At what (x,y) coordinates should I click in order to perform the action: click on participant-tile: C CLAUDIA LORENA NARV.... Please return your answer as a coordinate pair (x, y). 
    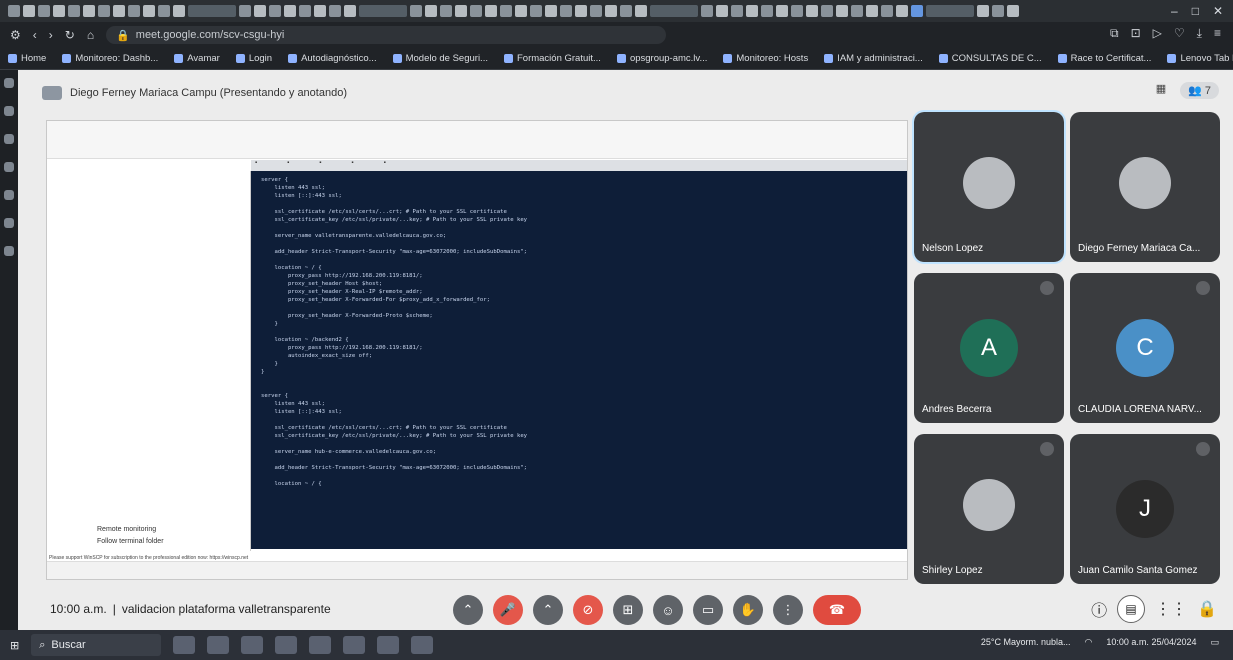
    Looking at the image, I should click on (1145, 348).